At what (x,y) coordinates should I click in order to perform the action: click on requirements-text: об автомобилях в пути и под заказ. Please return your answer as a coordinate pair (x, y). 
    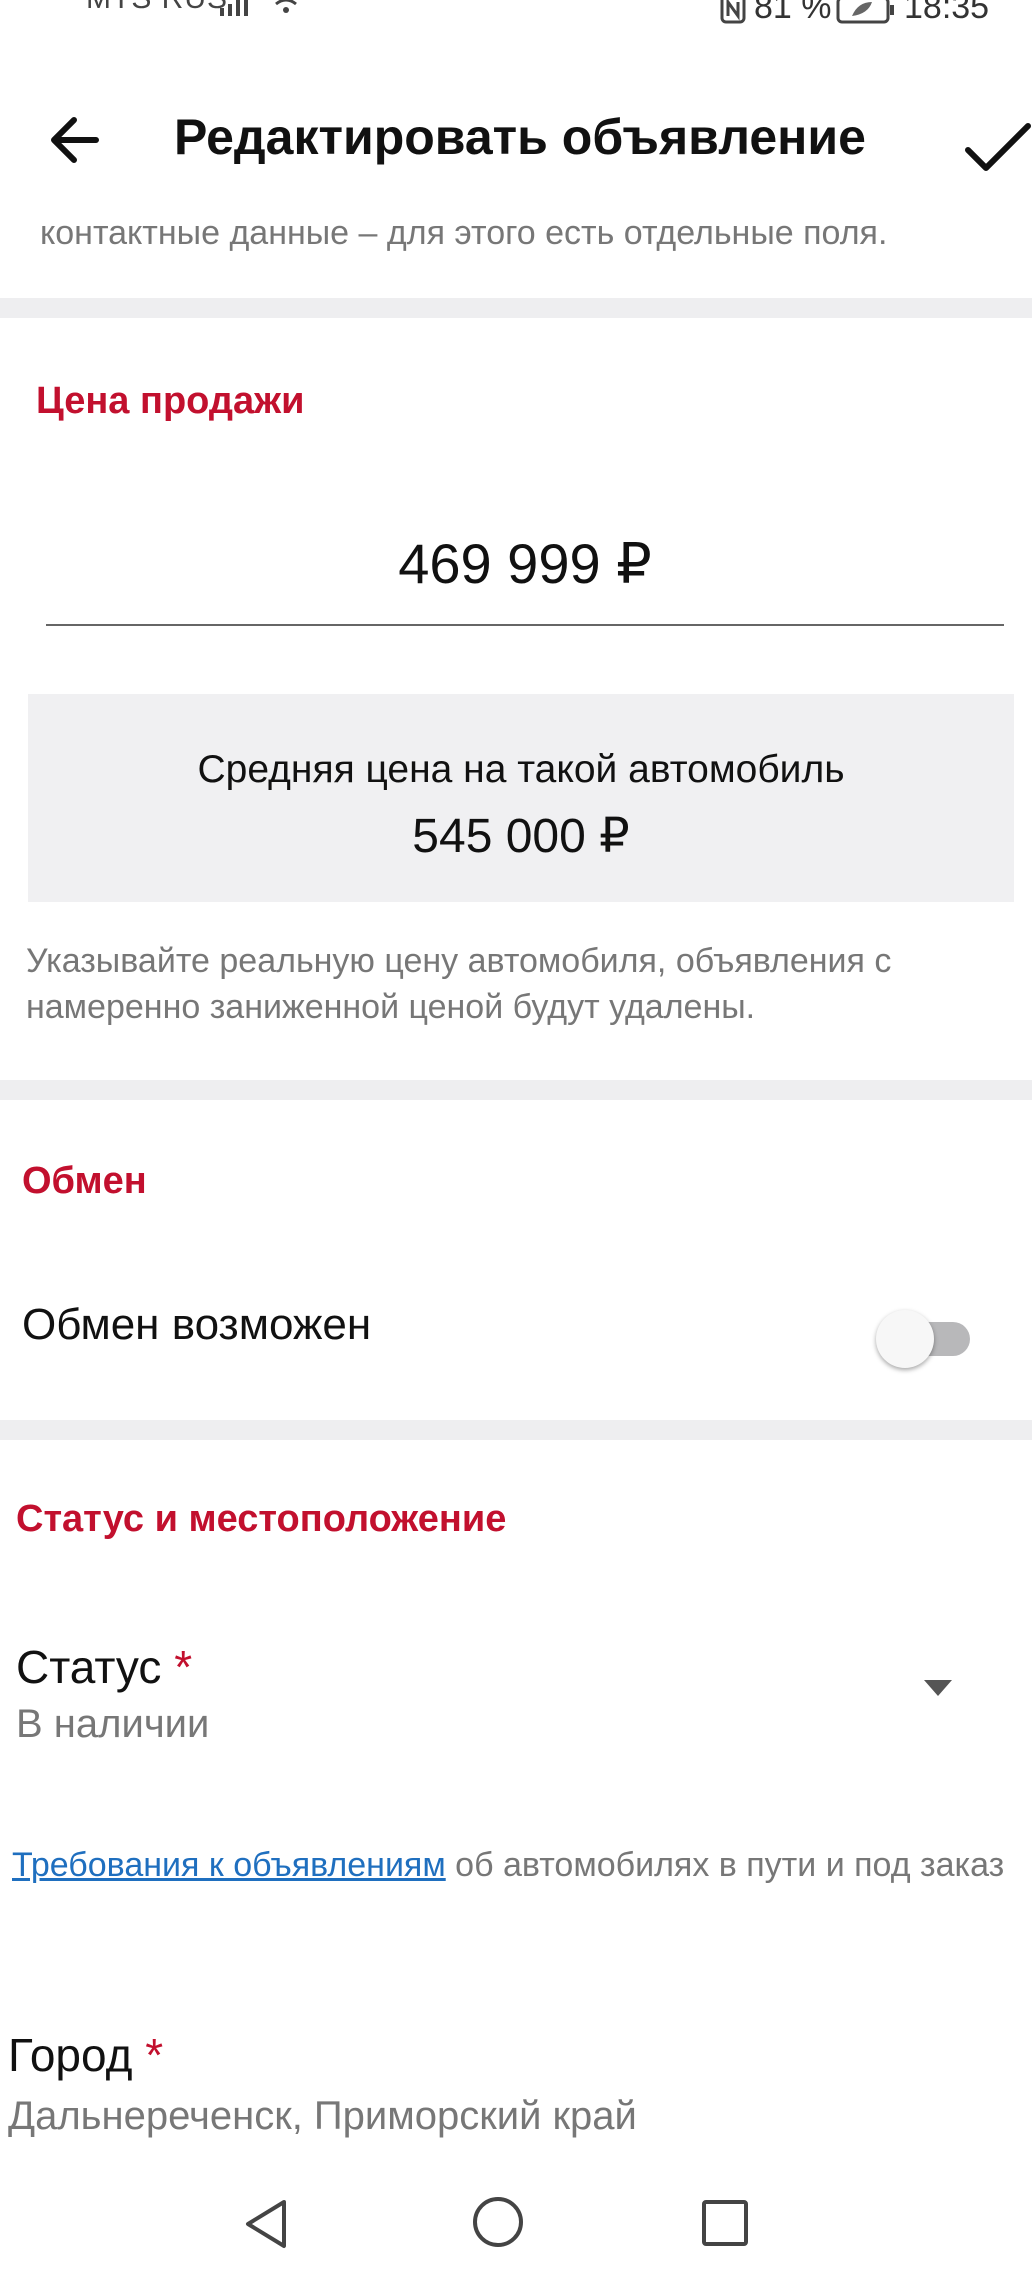
    Looking at the image, I should click on (725, 1865).